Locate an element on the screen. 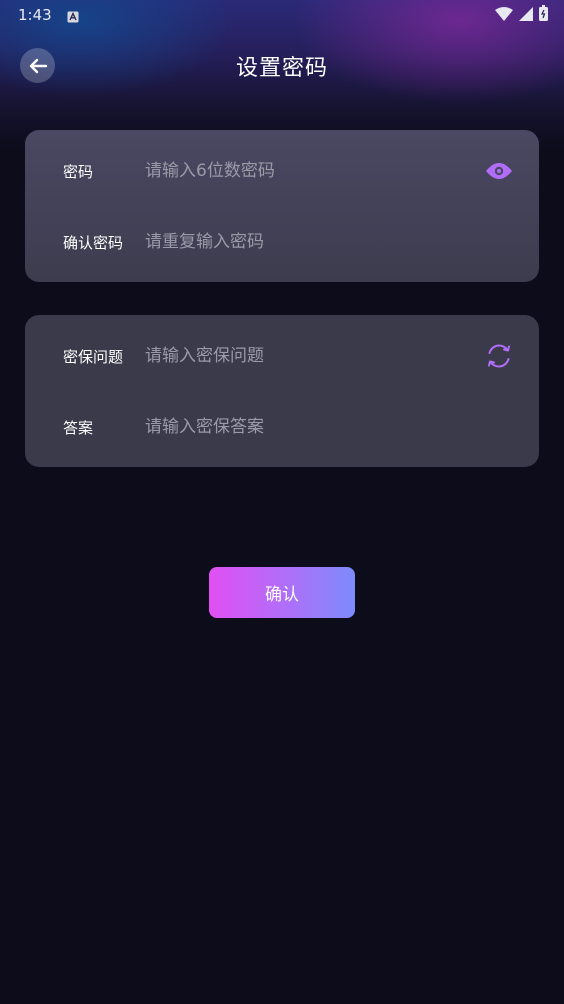 The height and width of the screenshot is (1004, 564). page-title: 设置密码 is located at coordinates (281, 68).